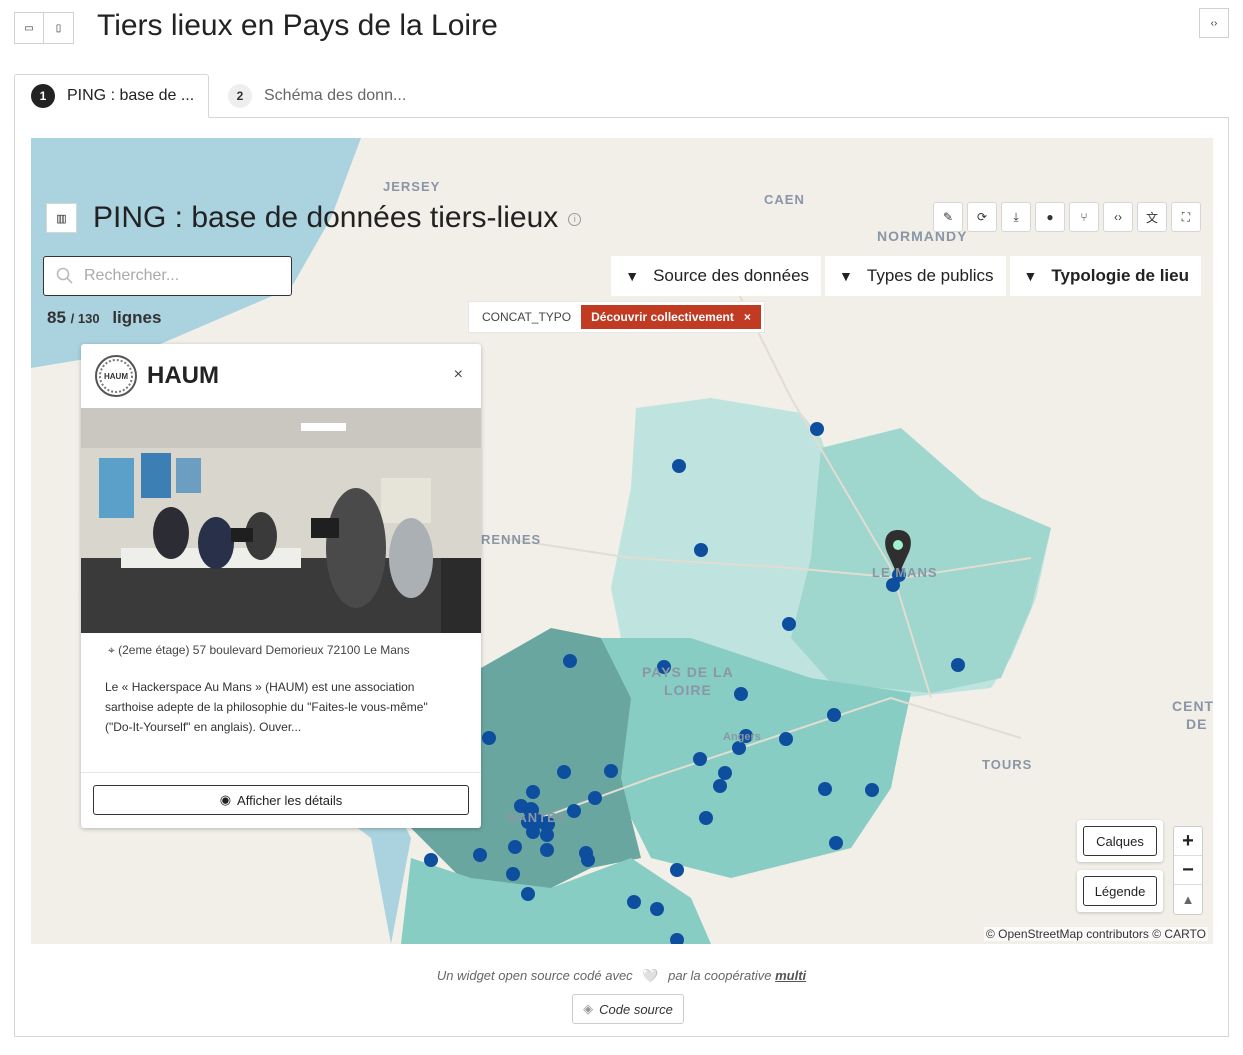 The width and height of the screenshot is (1243, 1055). What do you see at coordinates (720, 975) in the screenshot?
I see `footer-middle: par la coopérative` at bounding box center [720, 975].